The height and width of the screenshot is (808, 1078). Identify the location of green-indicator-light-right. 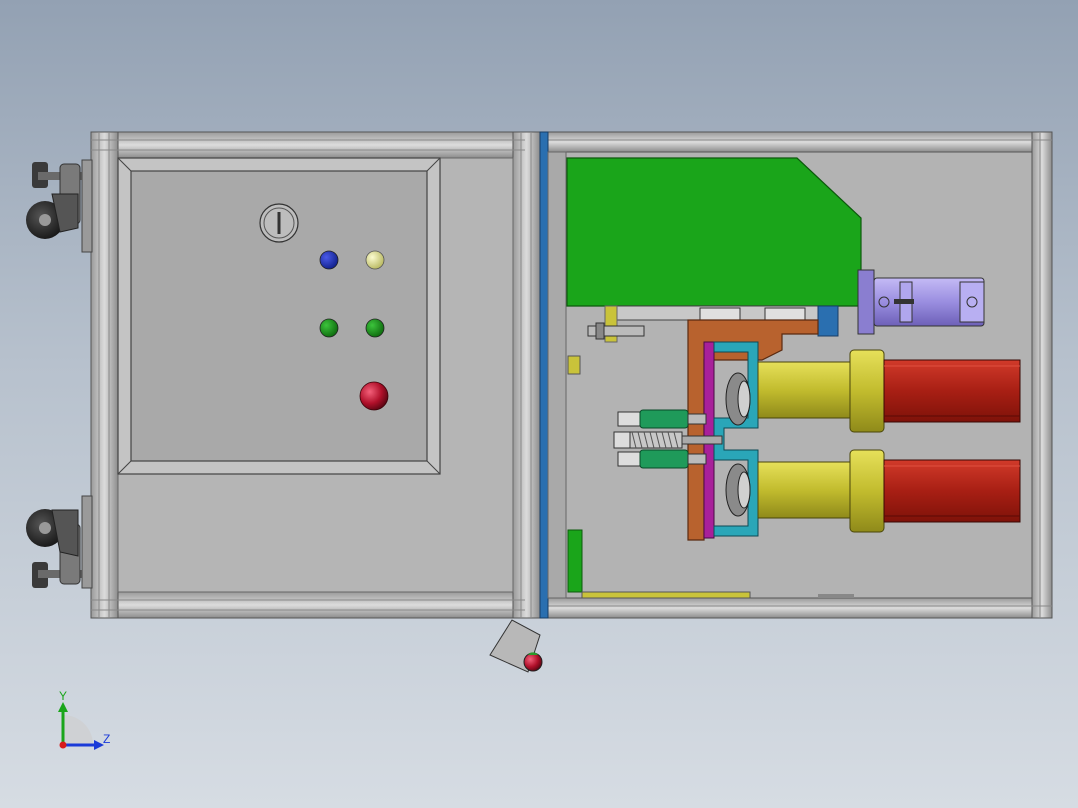
(375, 328).